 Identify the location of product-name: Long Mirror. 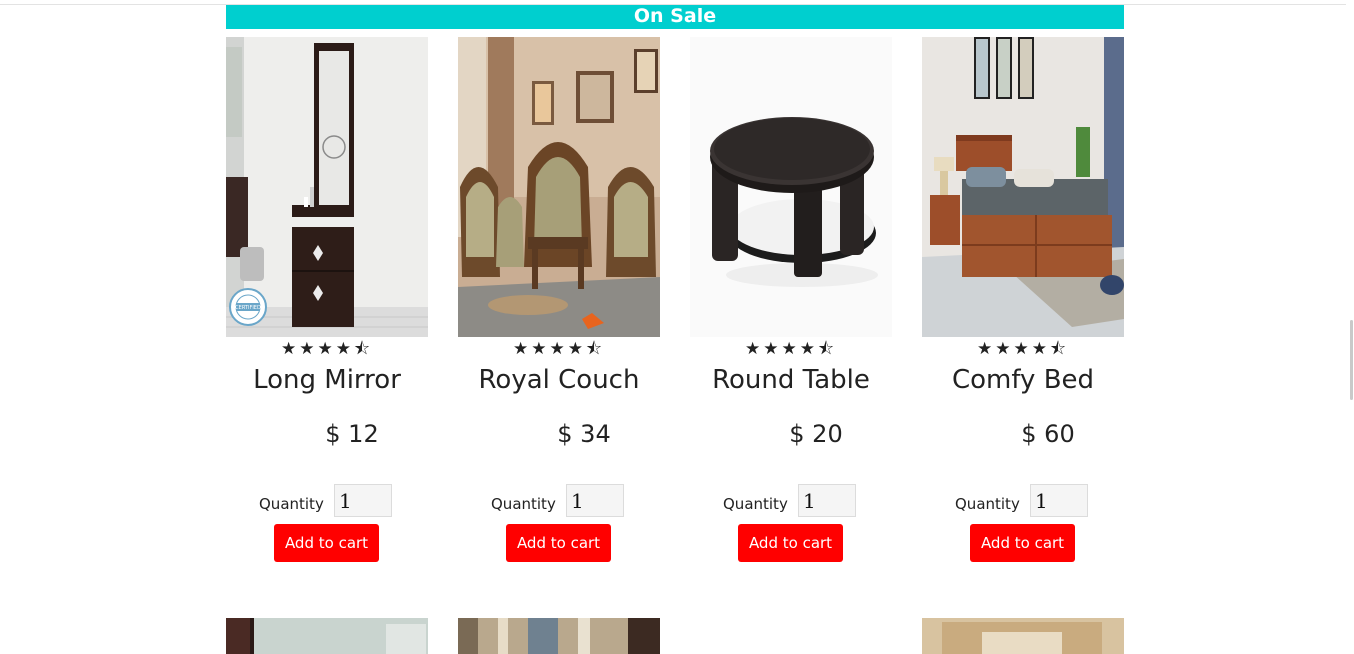
(327, 380).